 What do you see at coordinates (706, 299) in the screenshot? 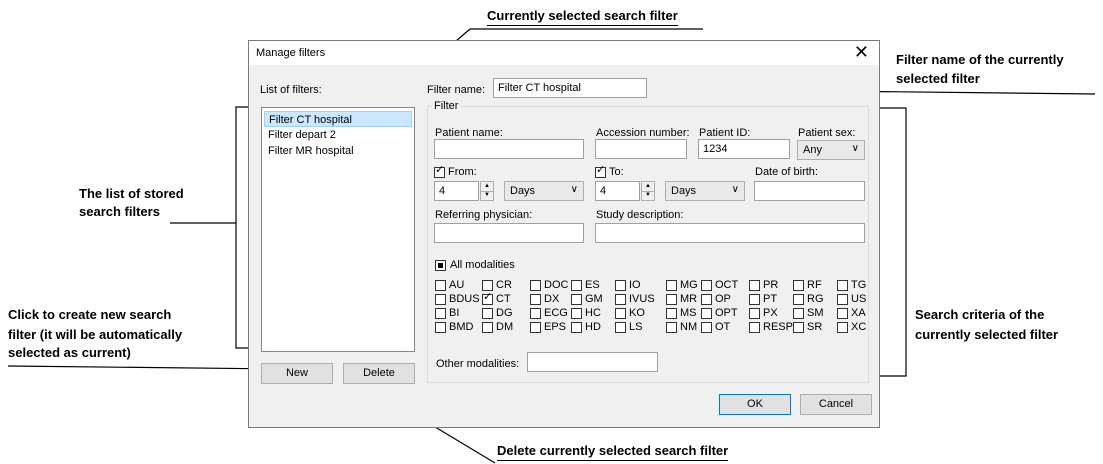
I see `modality-op-checkbox` at bounding box center [706, 299].